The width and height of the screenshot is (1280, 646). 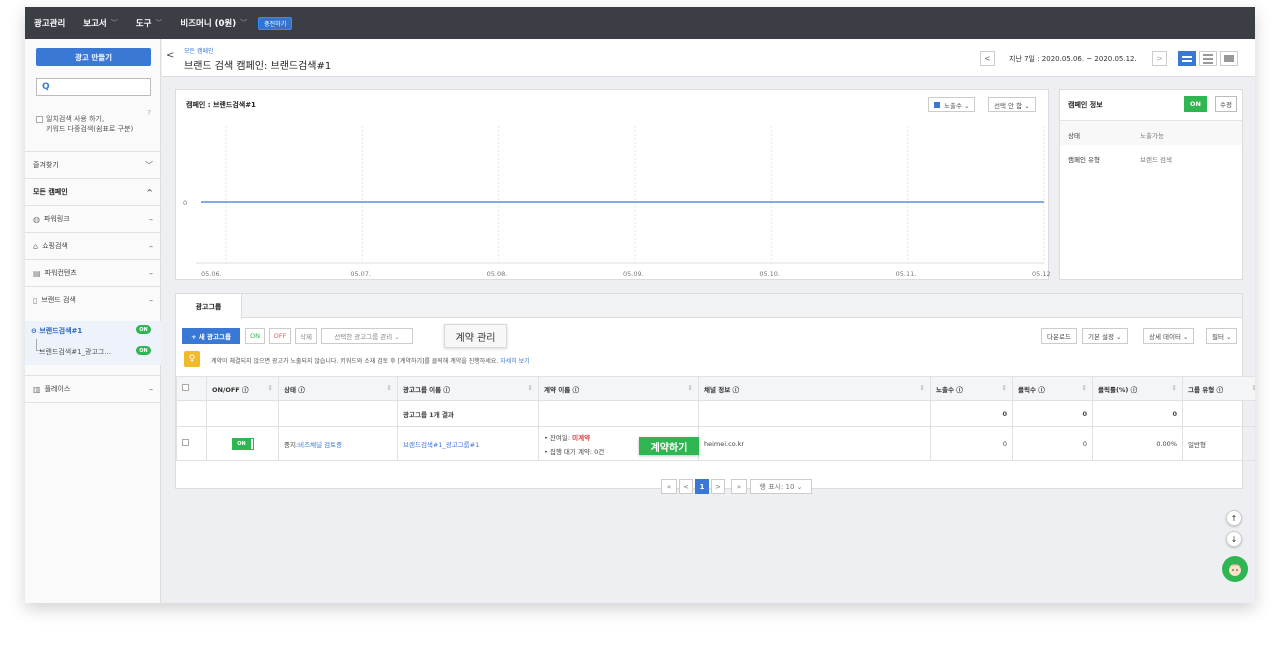 What do you see at coordinates (1218, 388) in the screenshot?
I see `col-type: 그룹 유형 ⓘ ⇕` at bounding box center [1218, 388].